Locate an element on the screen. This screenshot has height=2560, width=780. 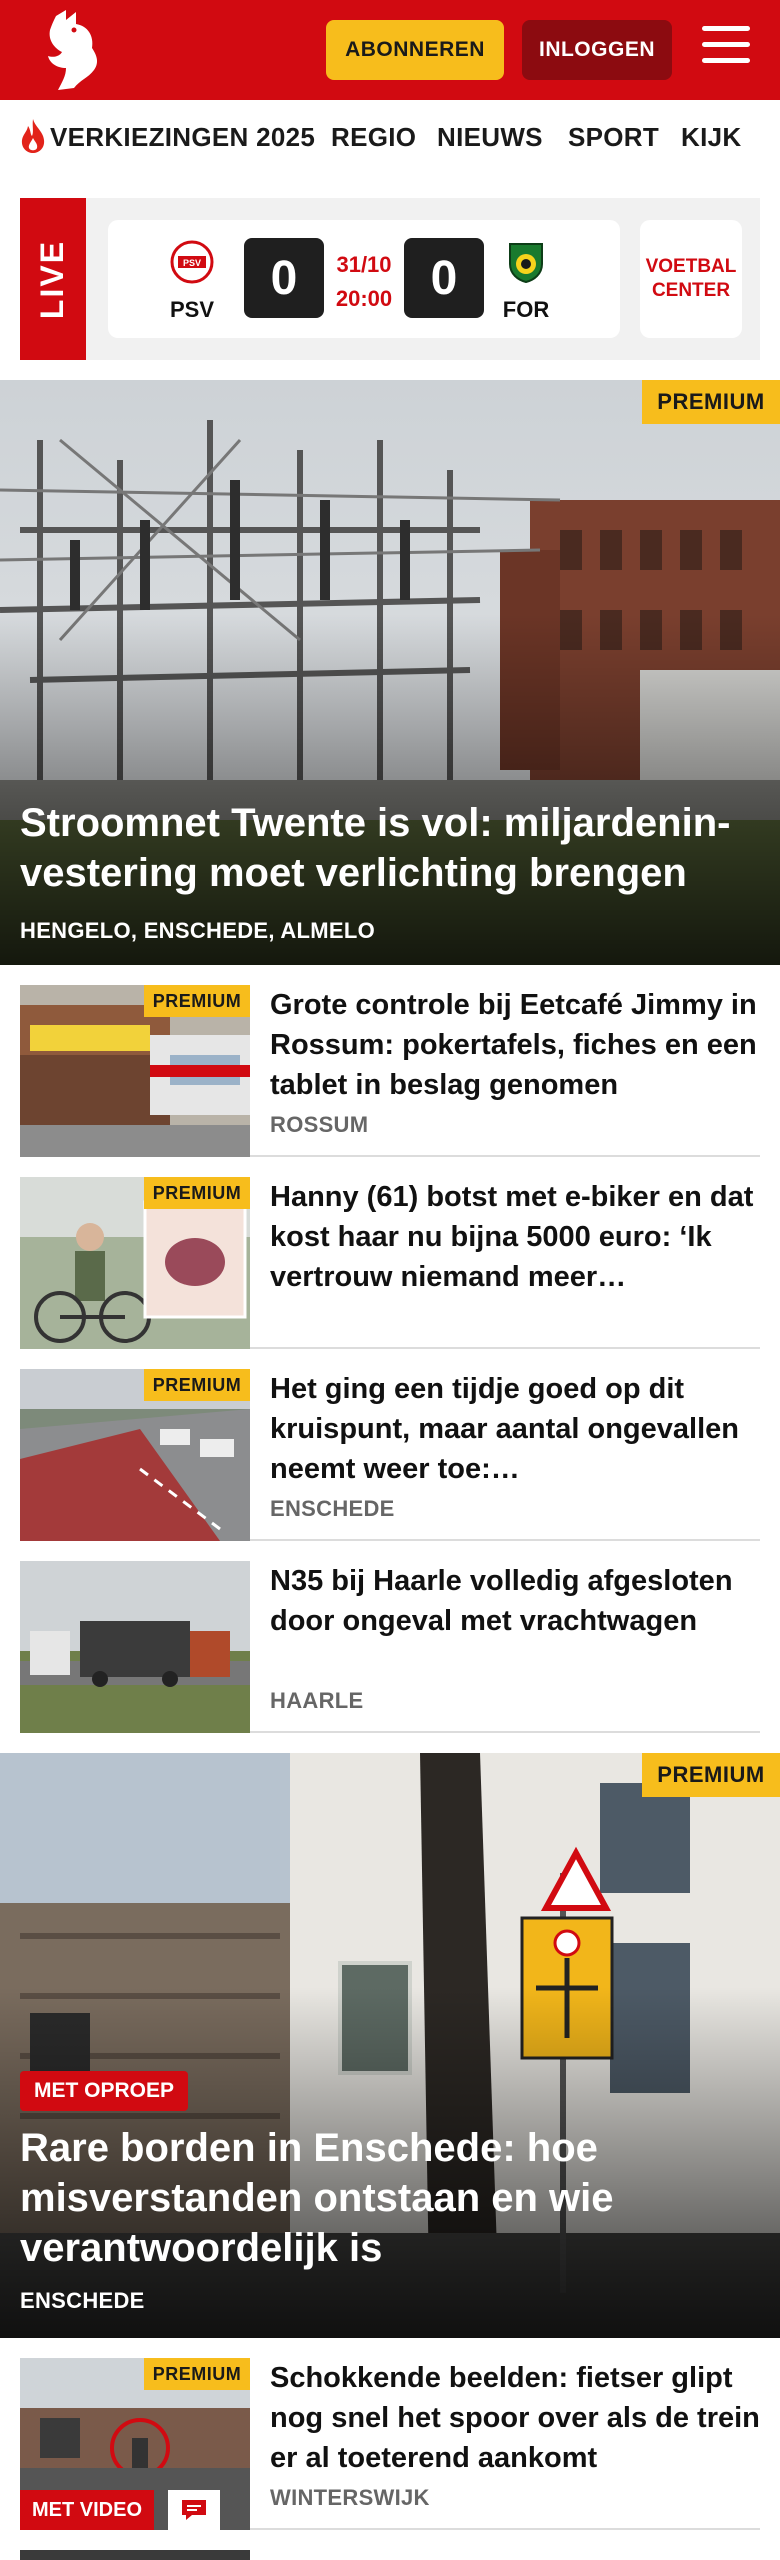
nav-item-regio: REGIO is located at coordinates (373, 137).